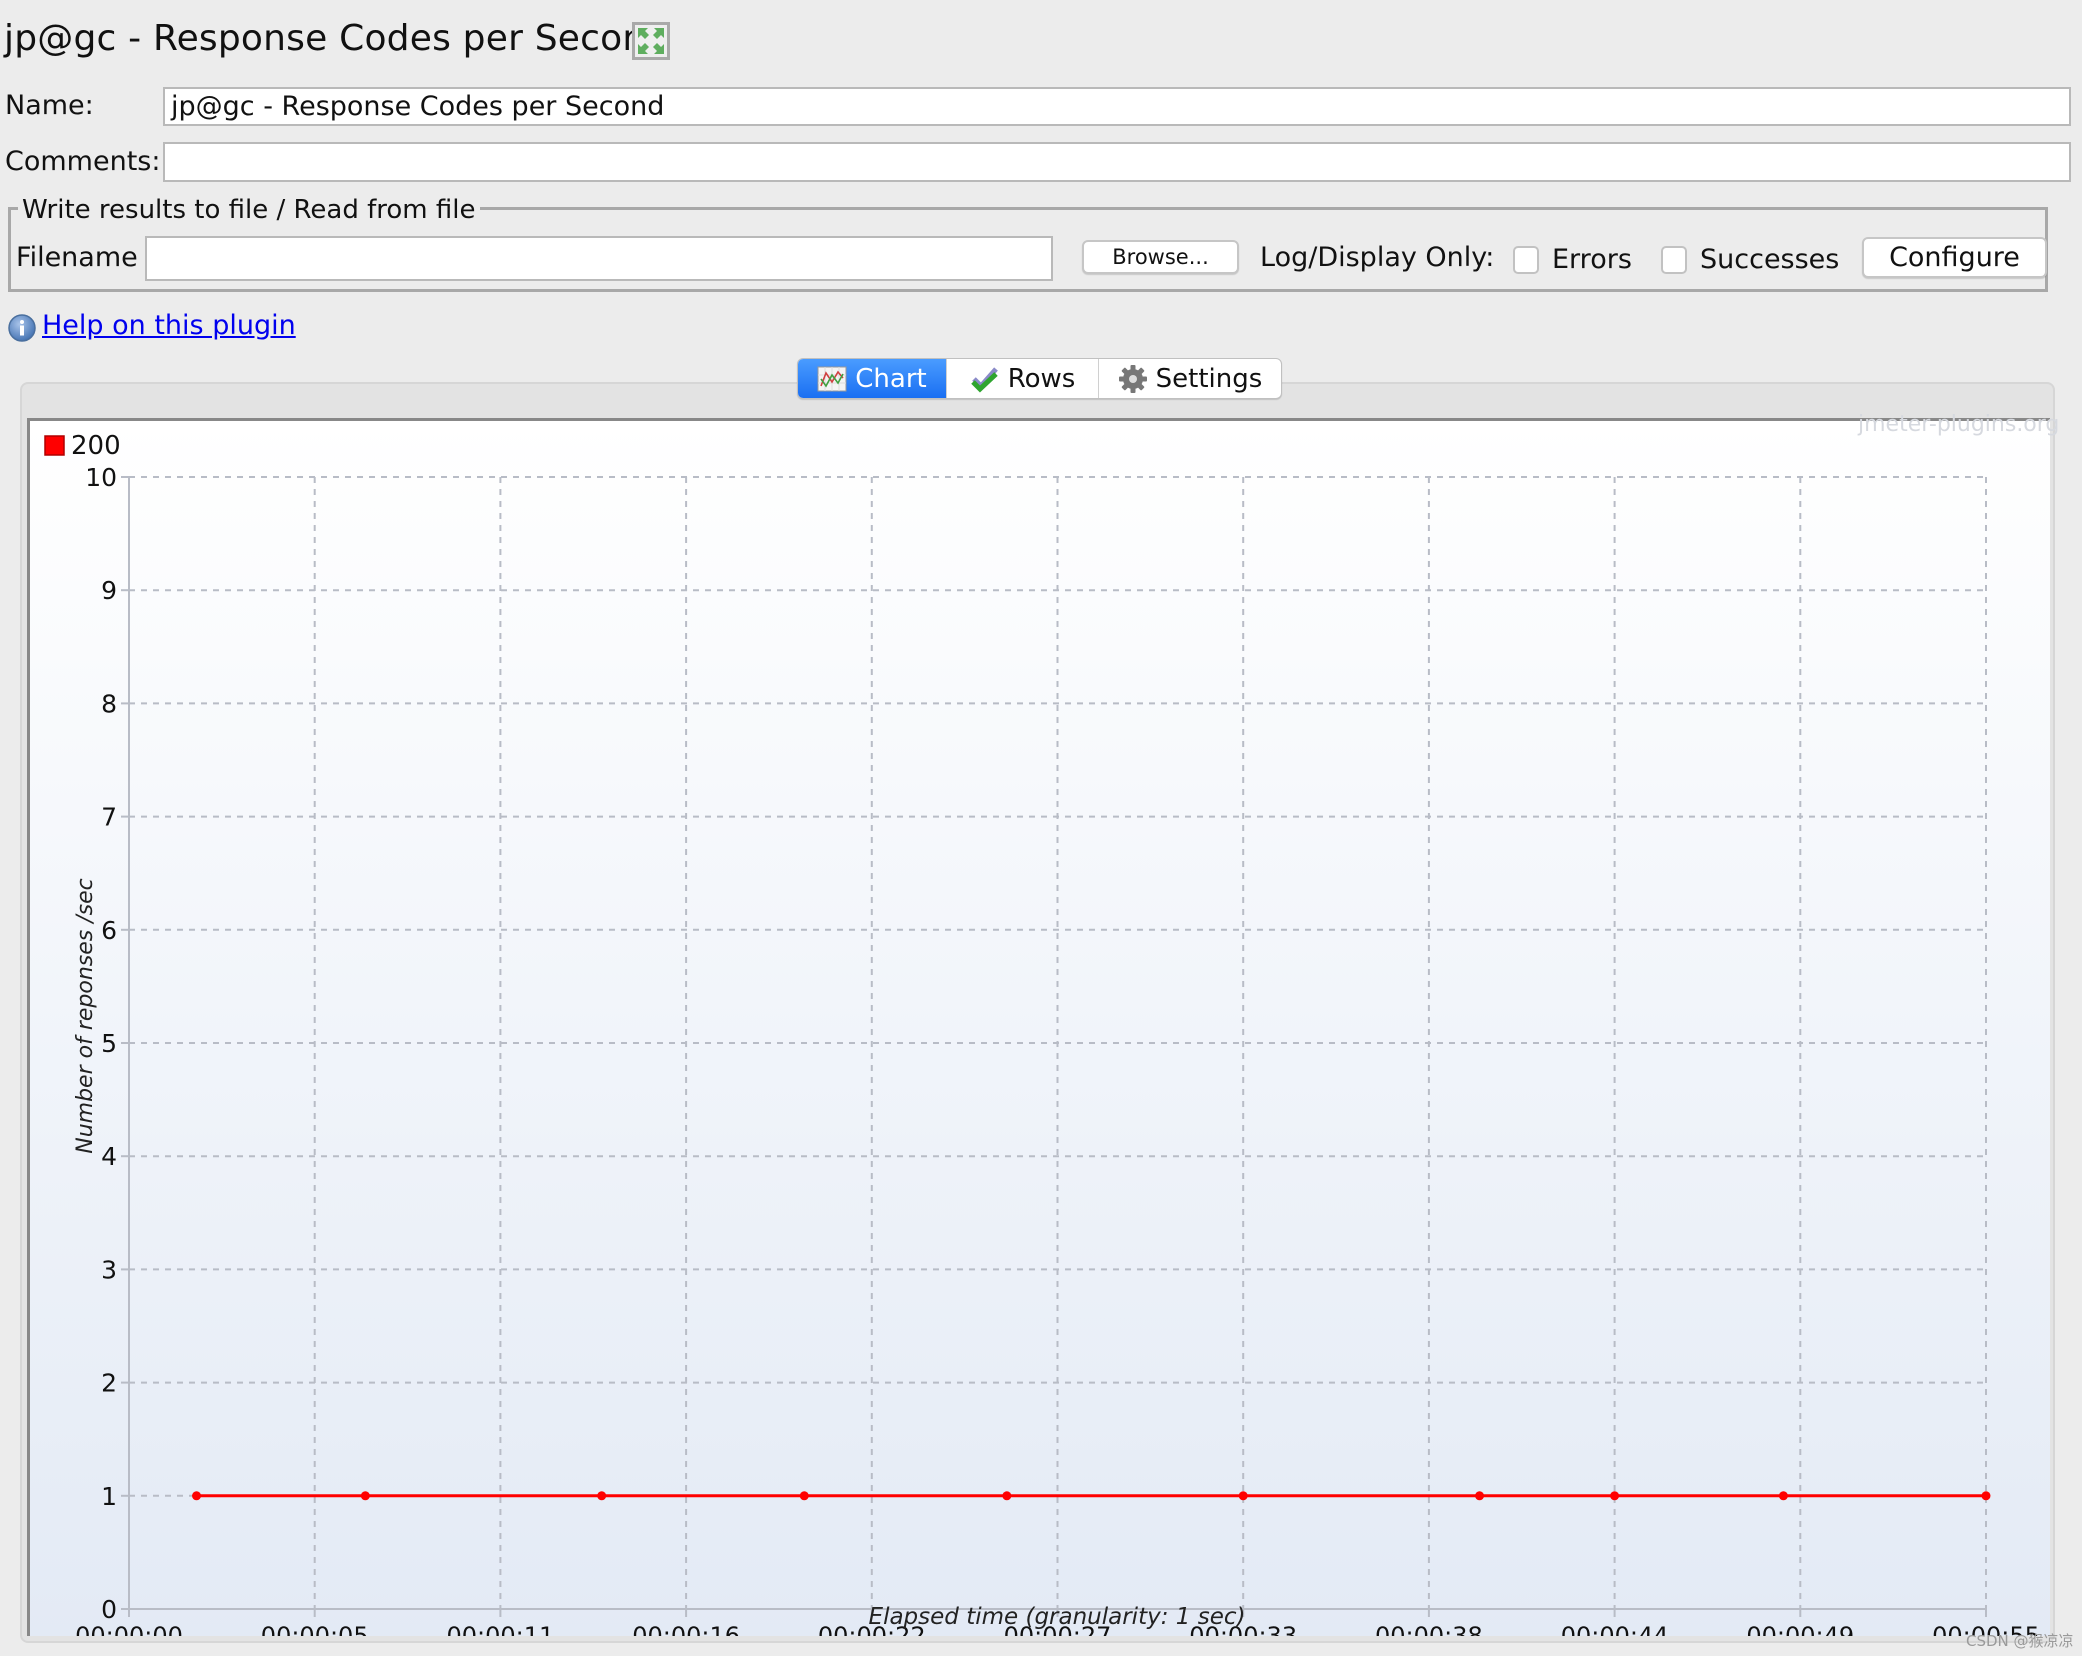  What do you see at coordinates (77, 257) in the screenshot?
I see `filename-label: Filename` at bounding box center [77, 257].